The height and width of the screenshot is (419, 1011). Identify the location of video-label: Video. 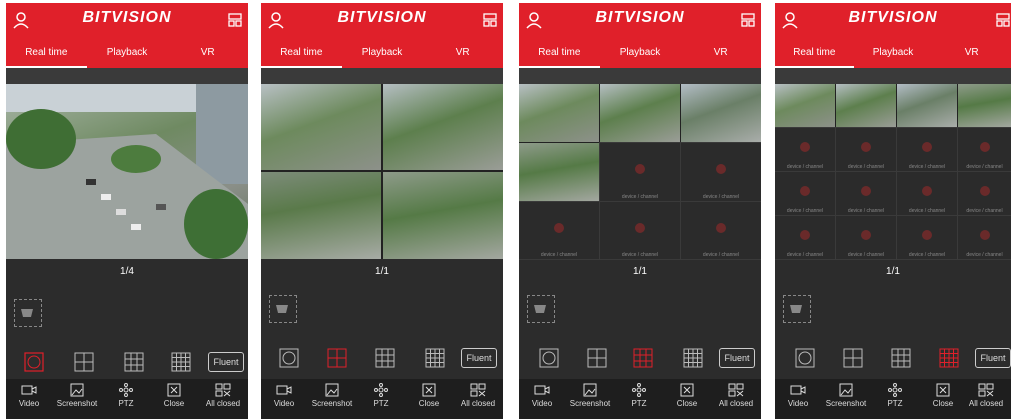
(284, 403).